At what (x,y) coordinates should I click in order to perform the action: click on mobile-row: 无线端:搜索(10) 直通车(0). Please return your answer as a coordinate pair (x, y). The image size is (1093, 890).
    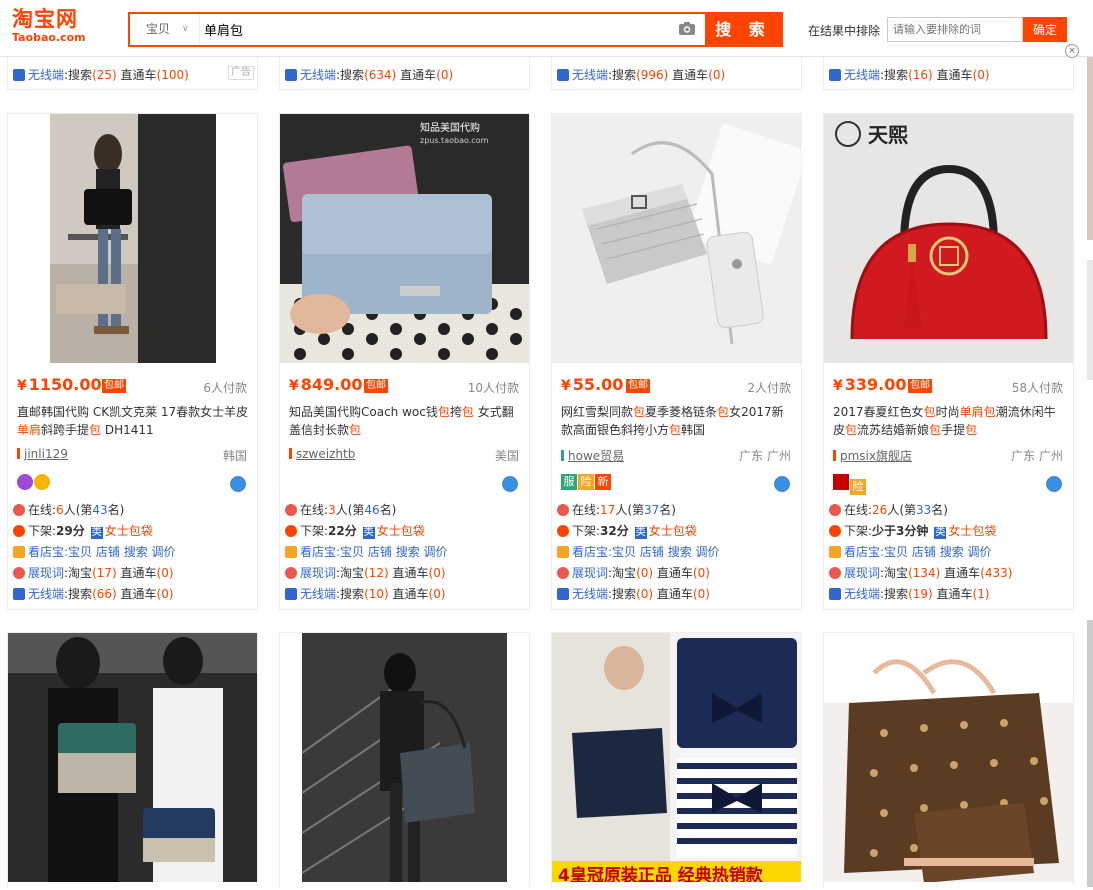
    Looking at the image, I should click on (365, 594).